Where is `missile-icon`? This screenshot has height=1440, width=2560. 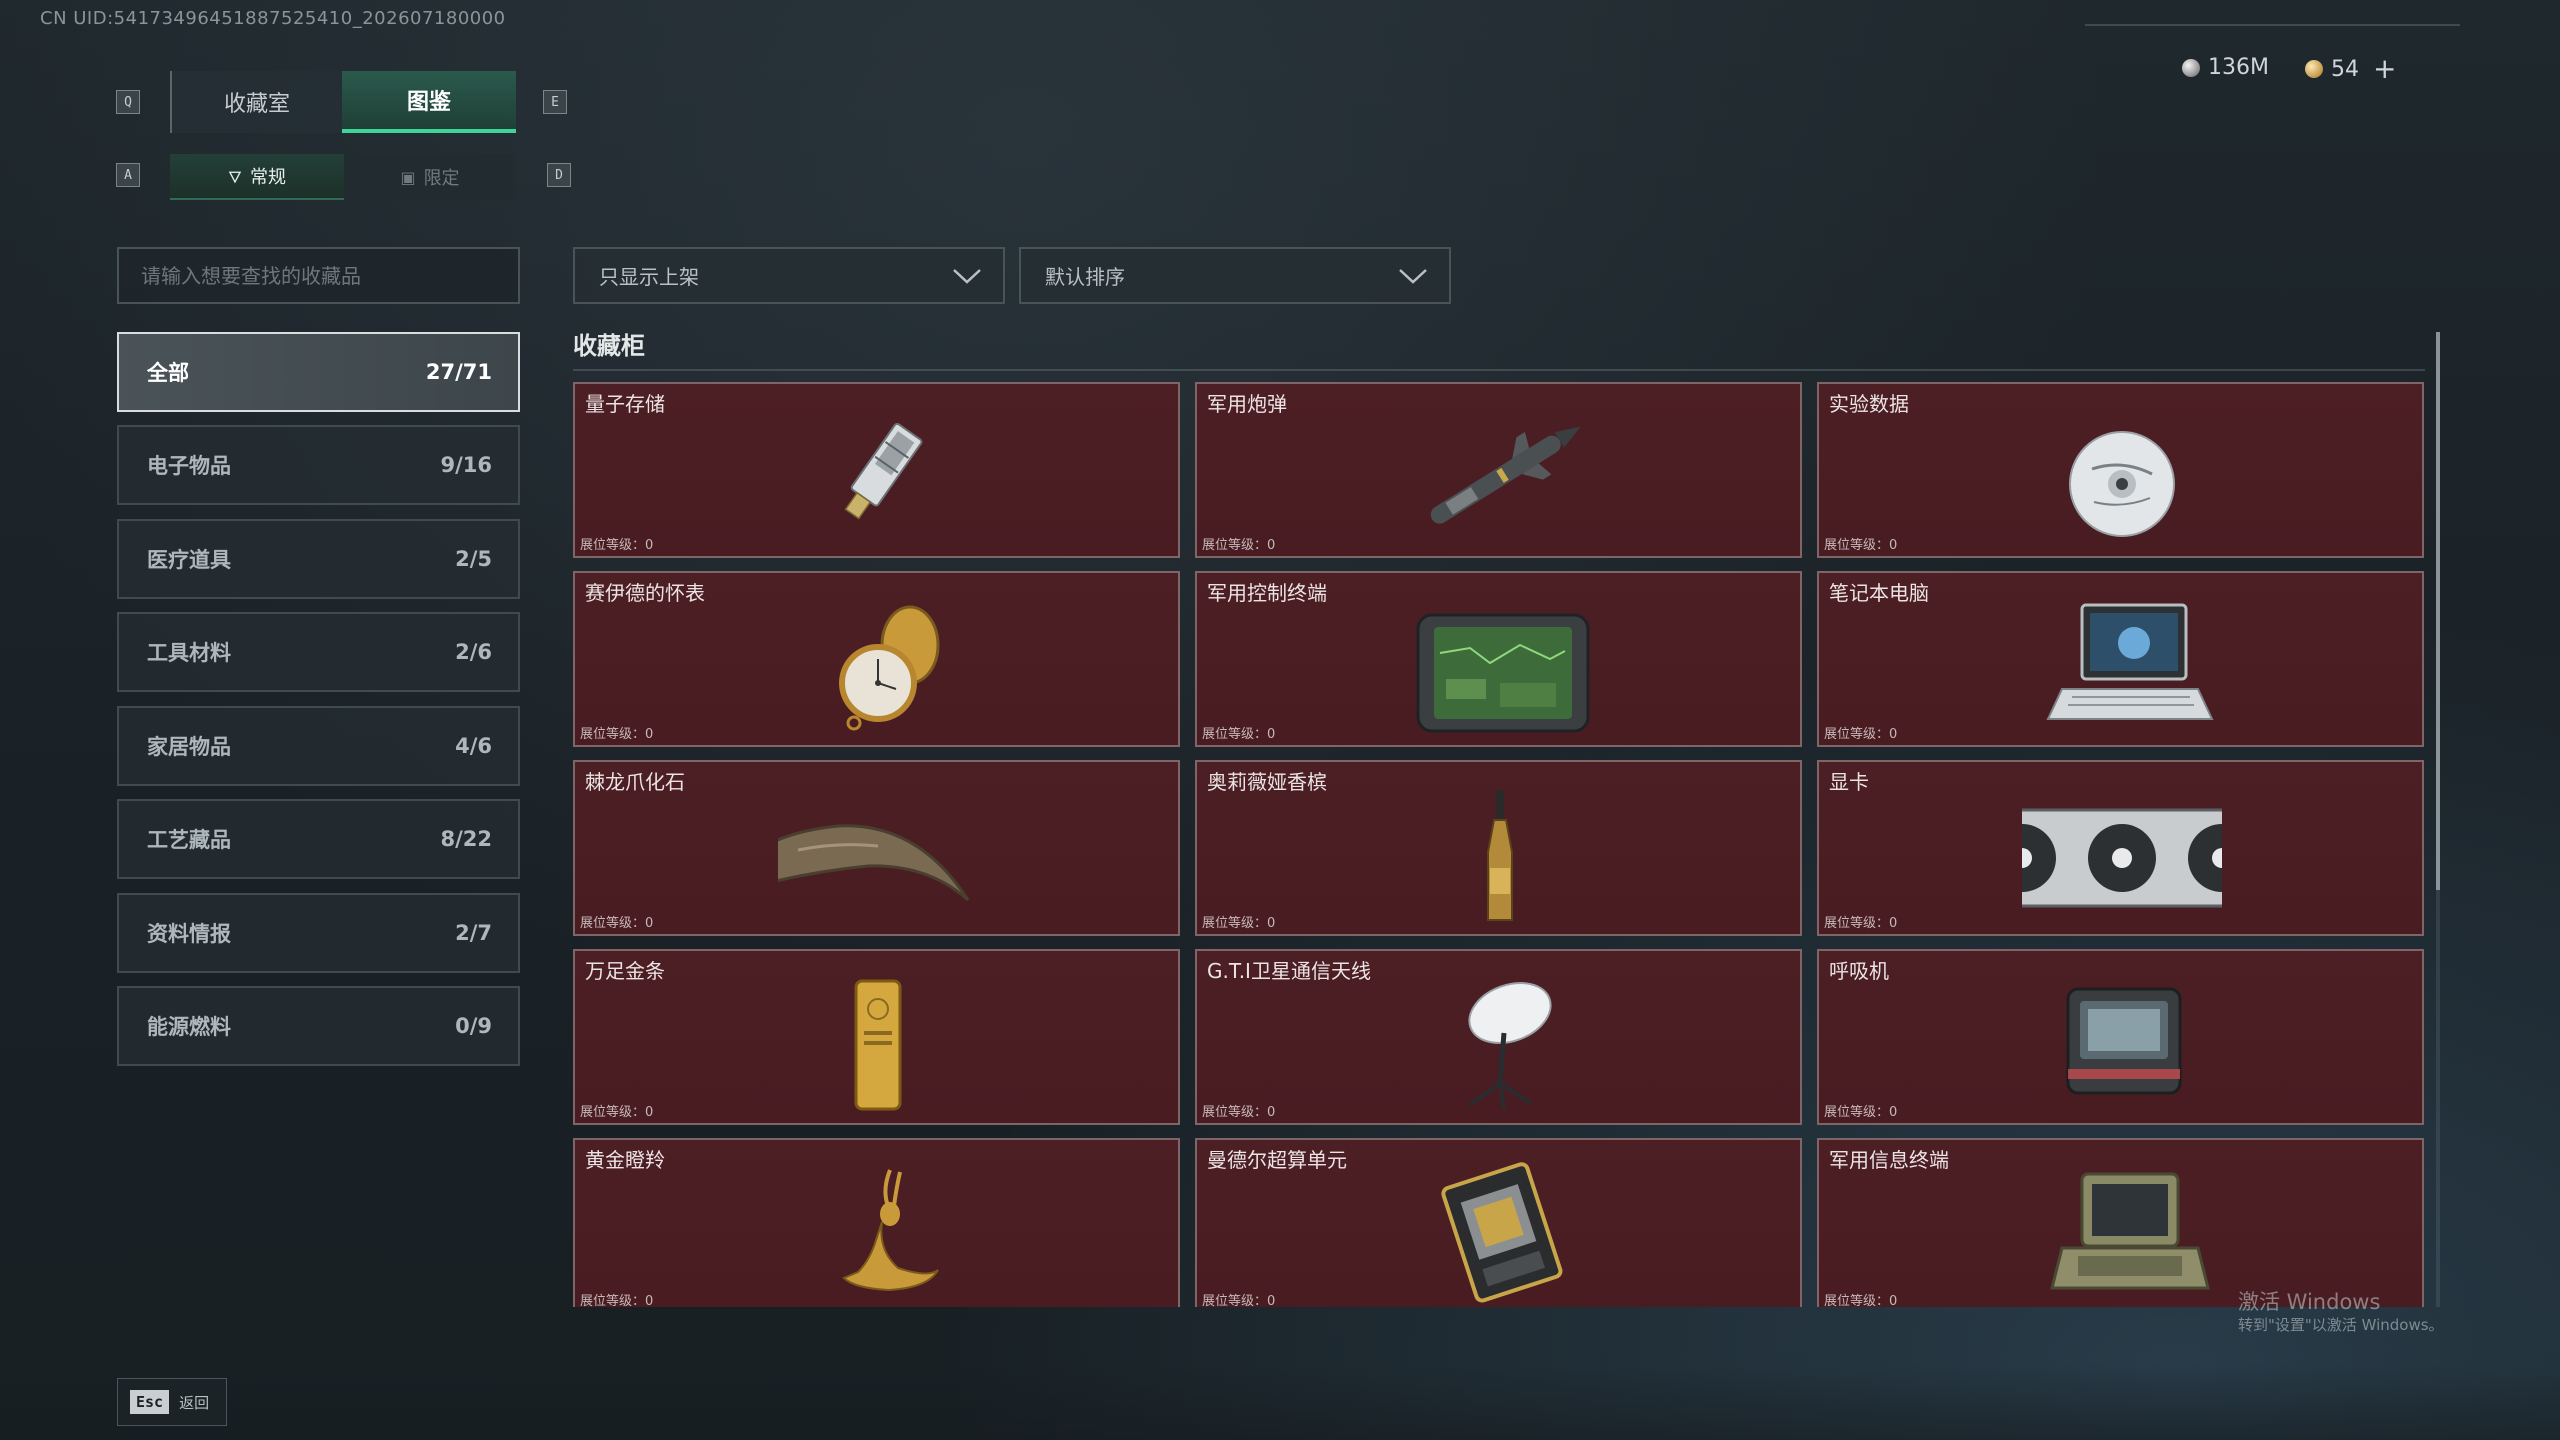 missile-icon is located at coordinates (1500, 477).